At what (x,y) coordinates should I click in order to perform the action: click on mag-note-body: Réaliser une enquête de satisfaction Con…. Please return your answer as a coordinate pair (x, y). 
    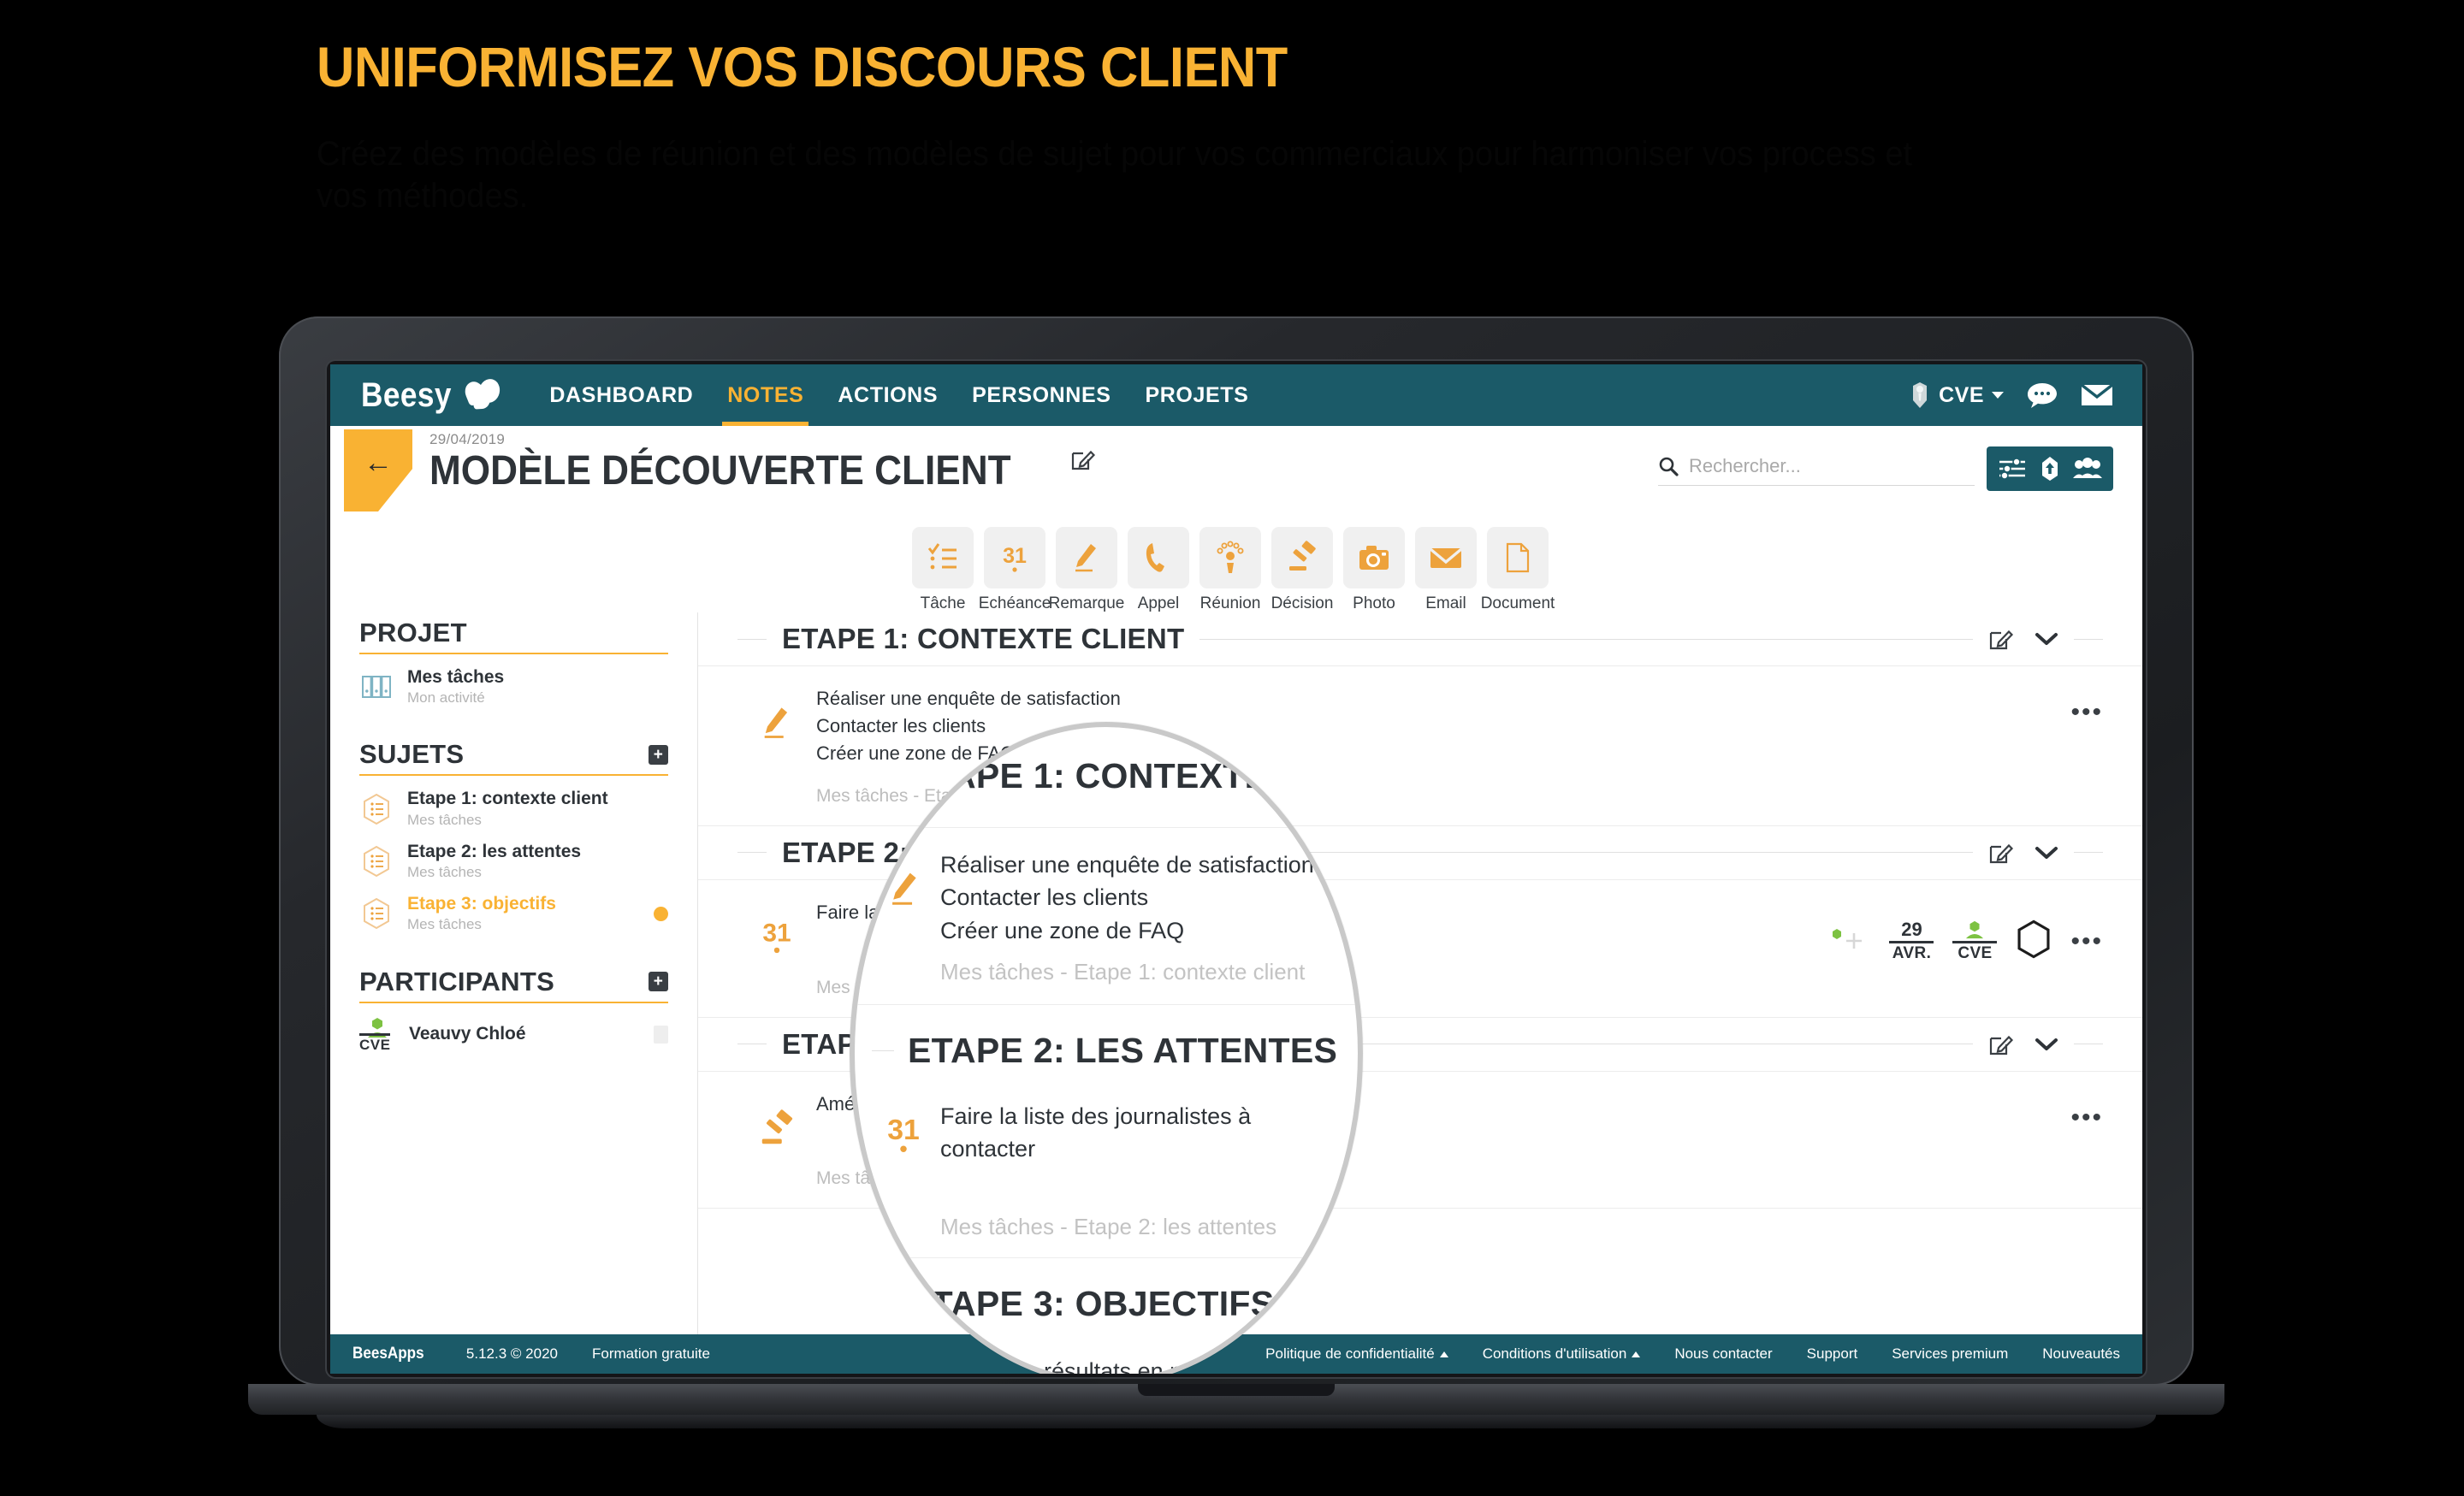
    Looking at the image, I should click on (1145, 917).